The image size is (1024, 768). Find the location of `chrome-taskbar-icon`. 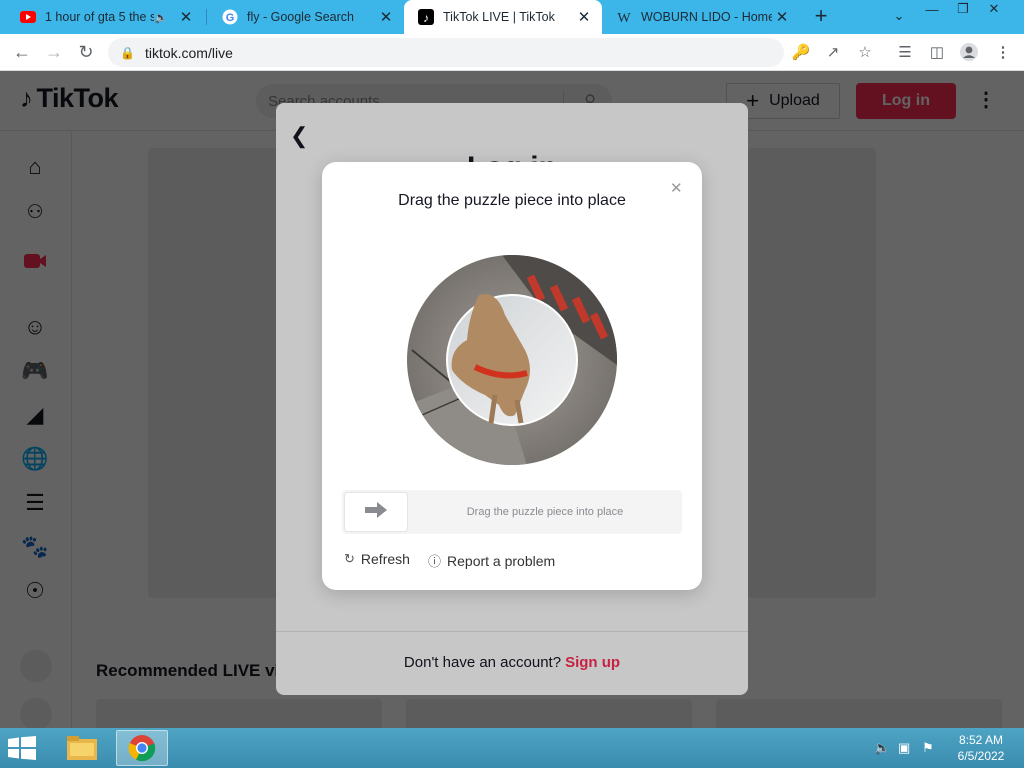

chrome-taskbar-icon is located at coordinates (142, 748).